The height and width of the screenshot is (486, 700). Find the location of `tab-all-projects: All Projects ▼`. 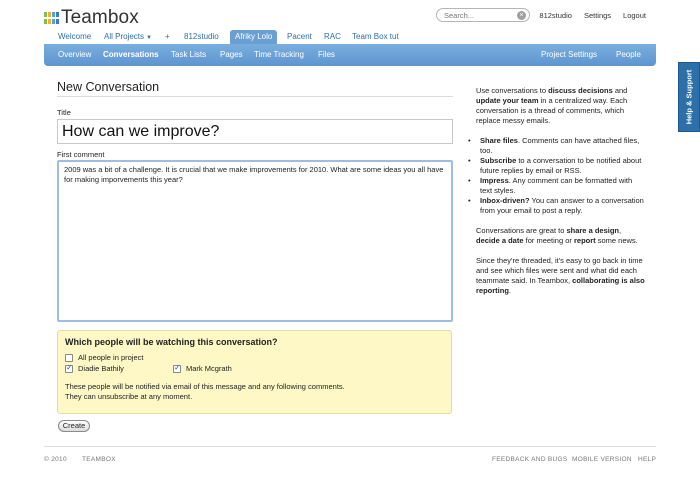

tab-all-projects: All Projects ▼ is located at coordinates (128, 37).